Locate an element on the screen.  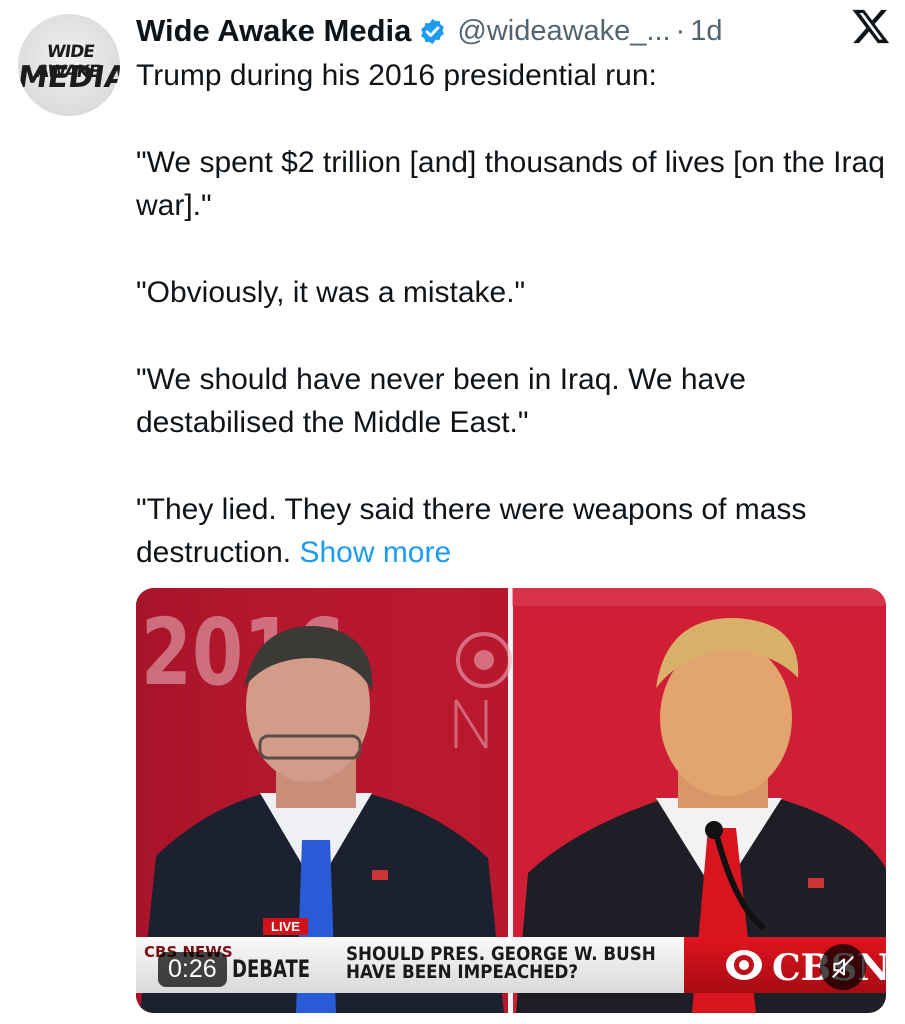
cbs-eye-icon is located at coordinates (744, 965).